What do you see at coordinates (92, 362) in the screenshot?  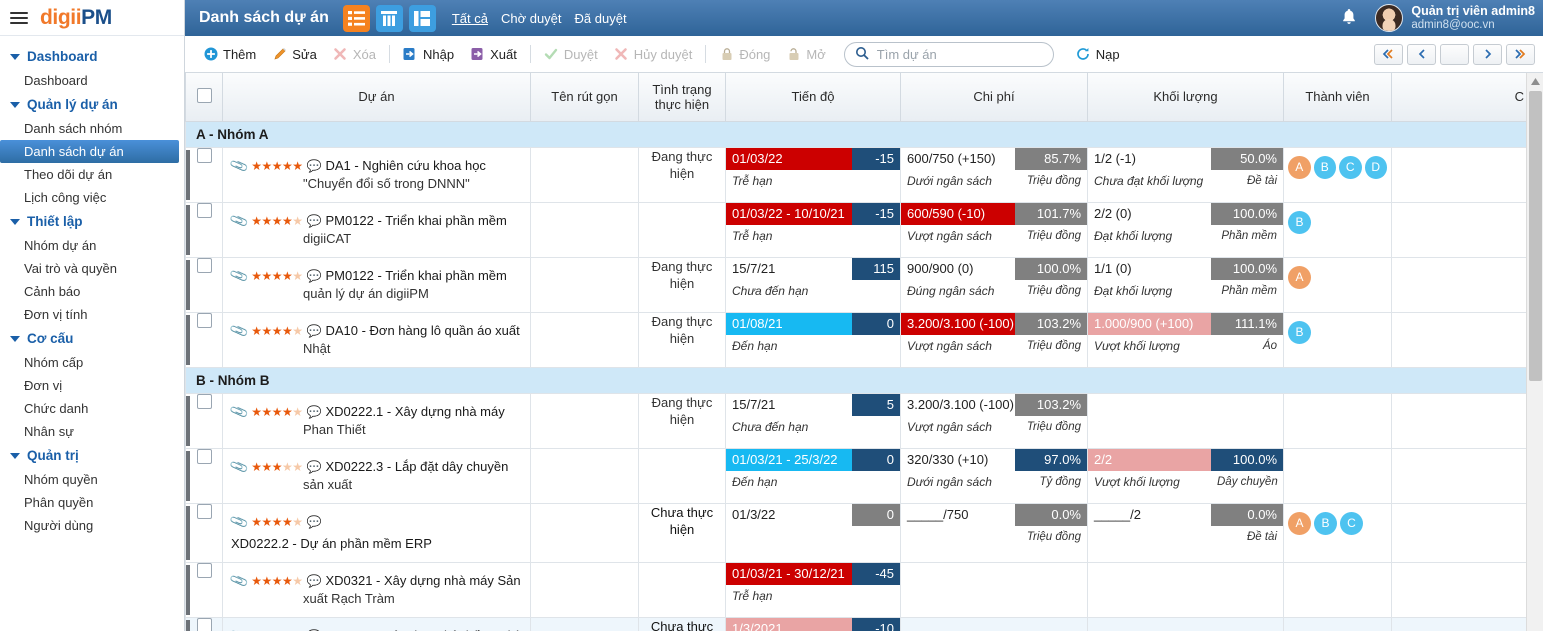 I see `sidebar-item-4-1: Nhóm cấp` at bounding box center [92, 362].